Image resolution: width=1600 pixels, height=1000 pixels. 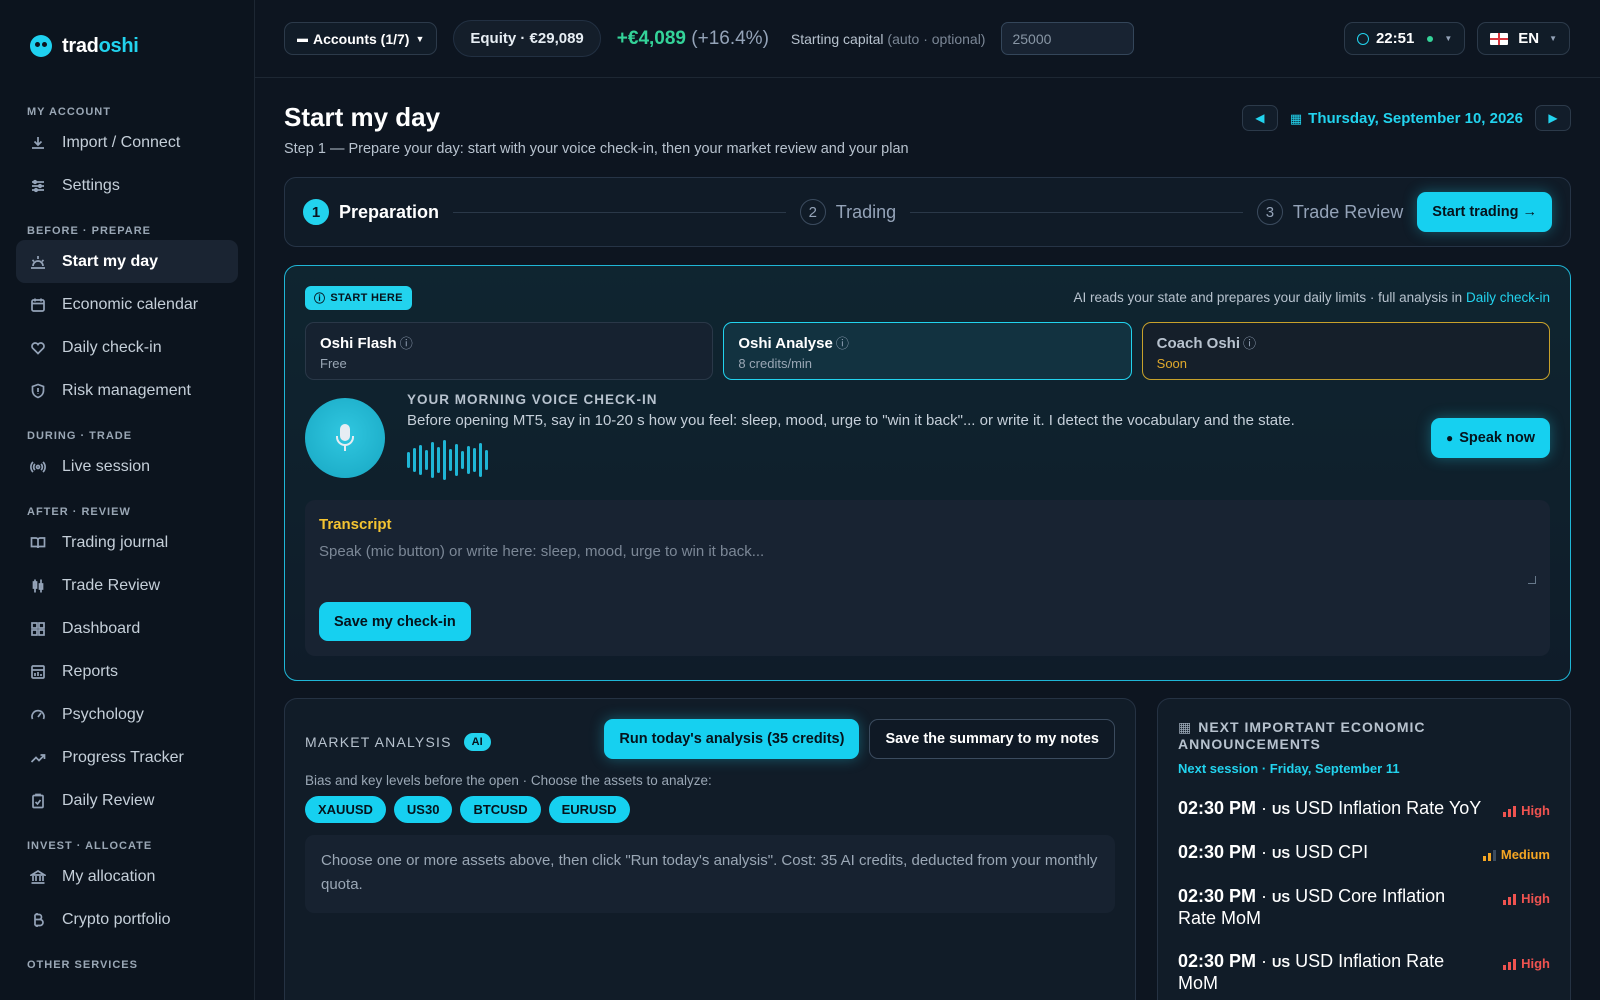 What do you see at coordinates (927, 351) in the screenshot?
I see `mode-oshi-analyse: Oshi Analyse ⓘ 8 credits/min` at bounding box center [927, 351].